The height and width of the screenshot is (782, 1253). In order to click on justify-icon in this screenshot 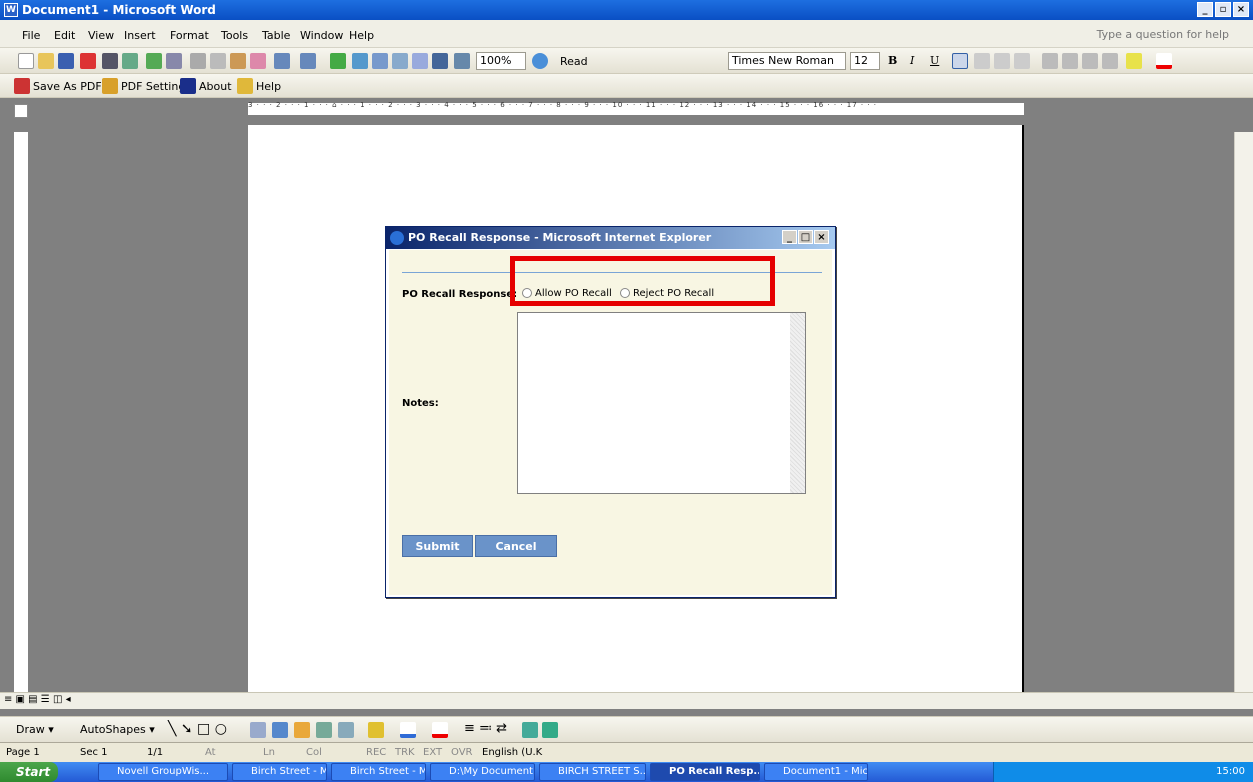, I will do `click(1022, 61)`.